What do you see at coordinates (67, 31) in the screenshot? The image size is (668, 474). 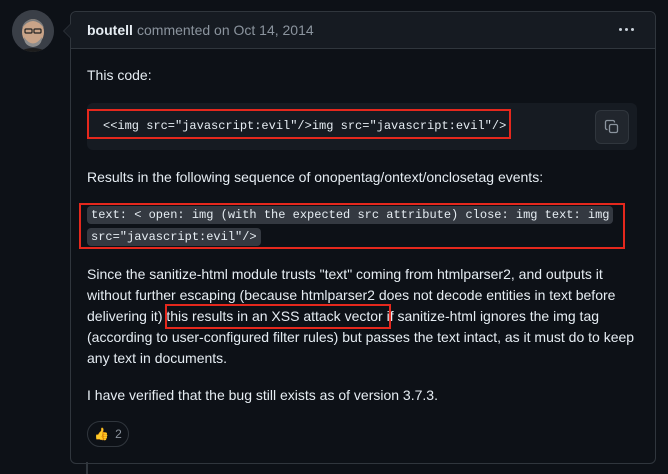 I see `comment-caret-fill` at bounding box center [67, 31].